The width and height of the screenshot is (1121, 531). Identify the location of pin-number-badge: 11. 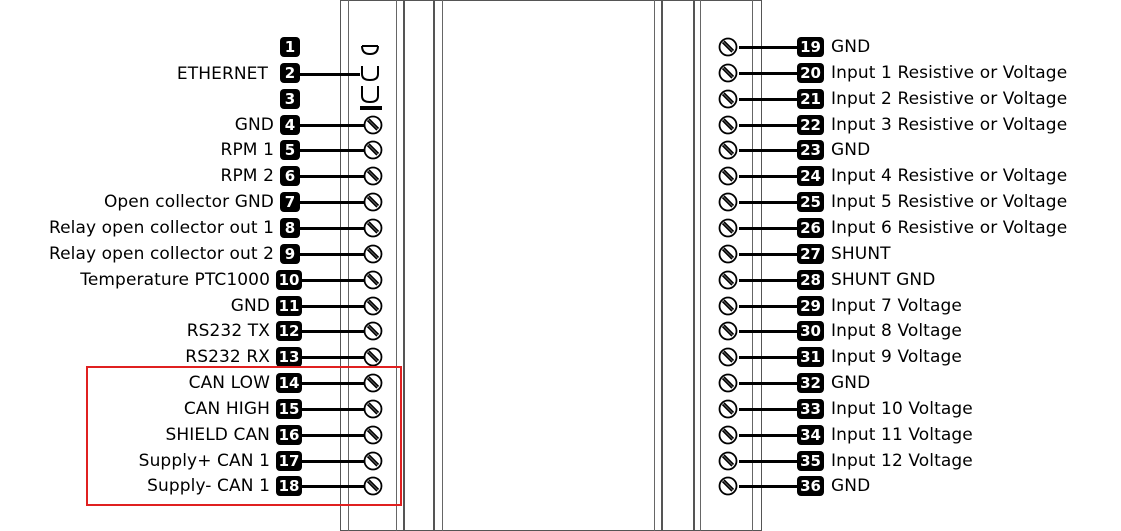
(289, 305).